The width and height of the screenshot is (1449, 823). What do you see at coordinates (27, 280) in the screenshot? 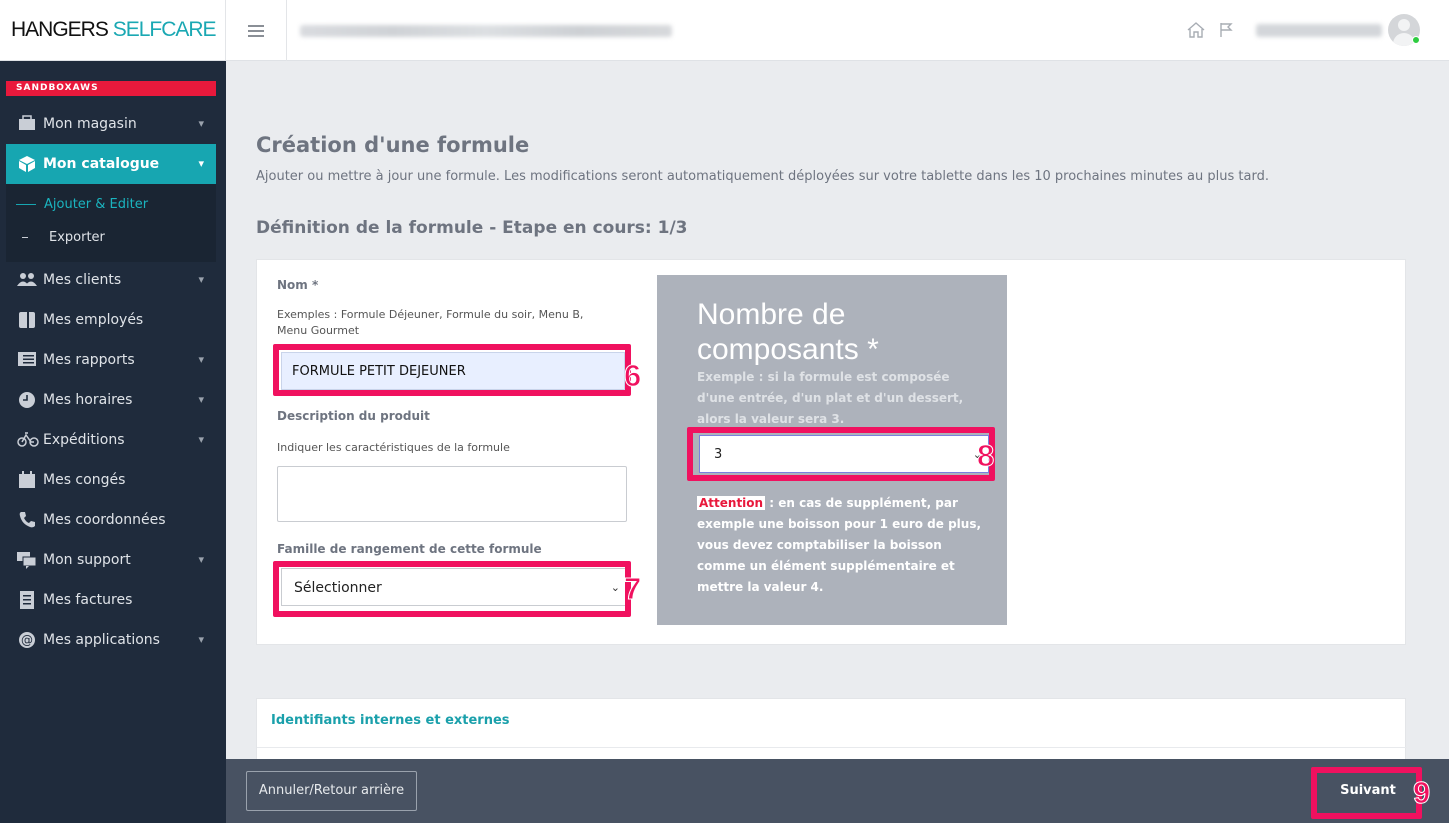
I see `users-icon` at bounding box center [27, 280].